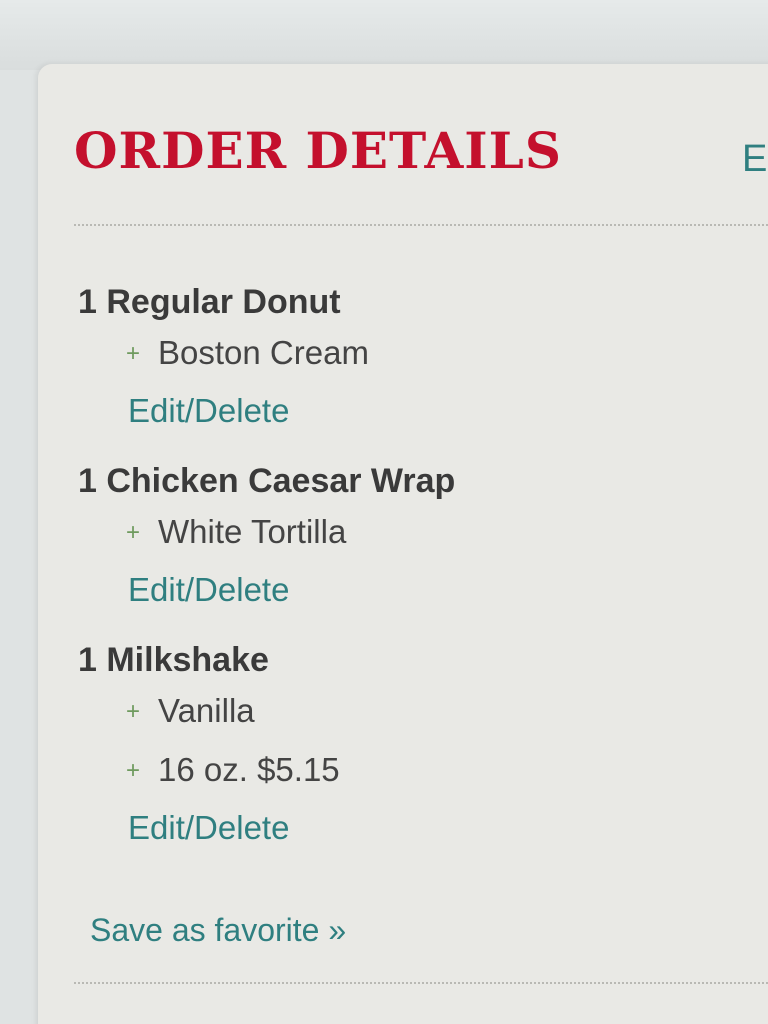  I want to click on item-name: 1 Chicken Caesar Wrap, so click(267, 481).